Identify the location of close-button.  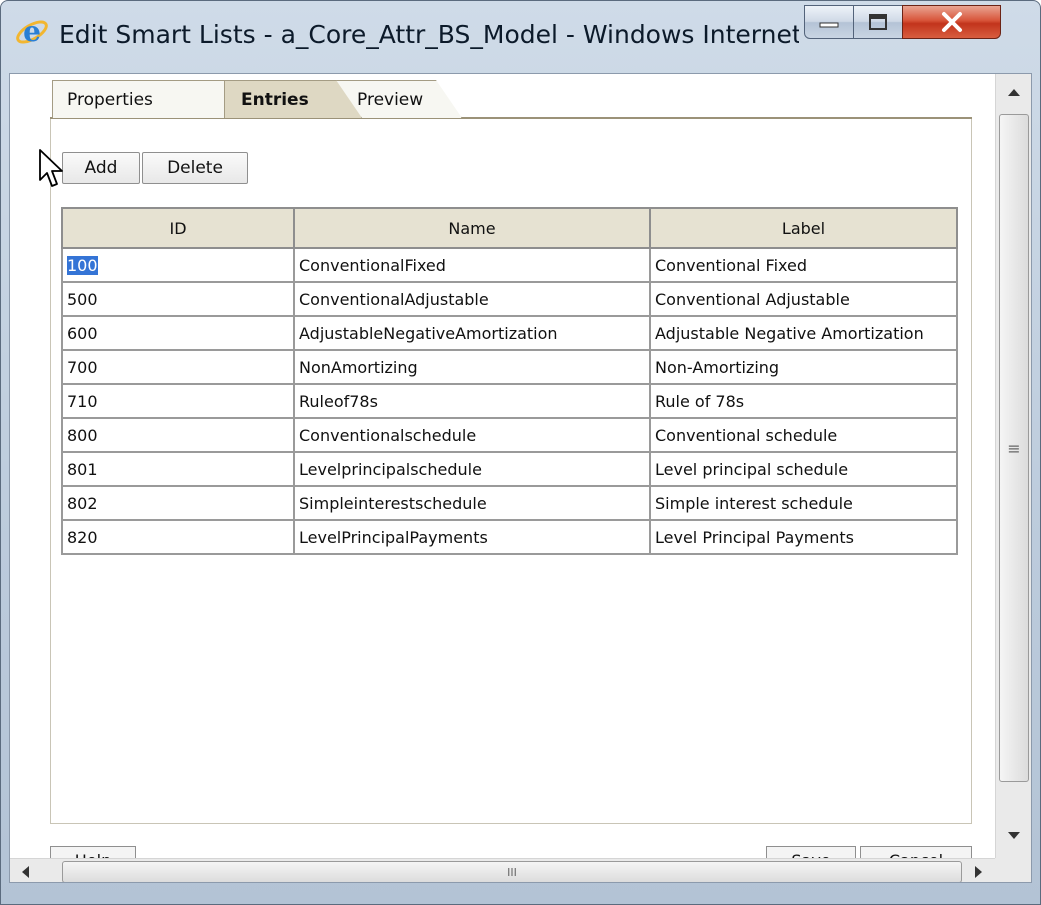
(951, 22).